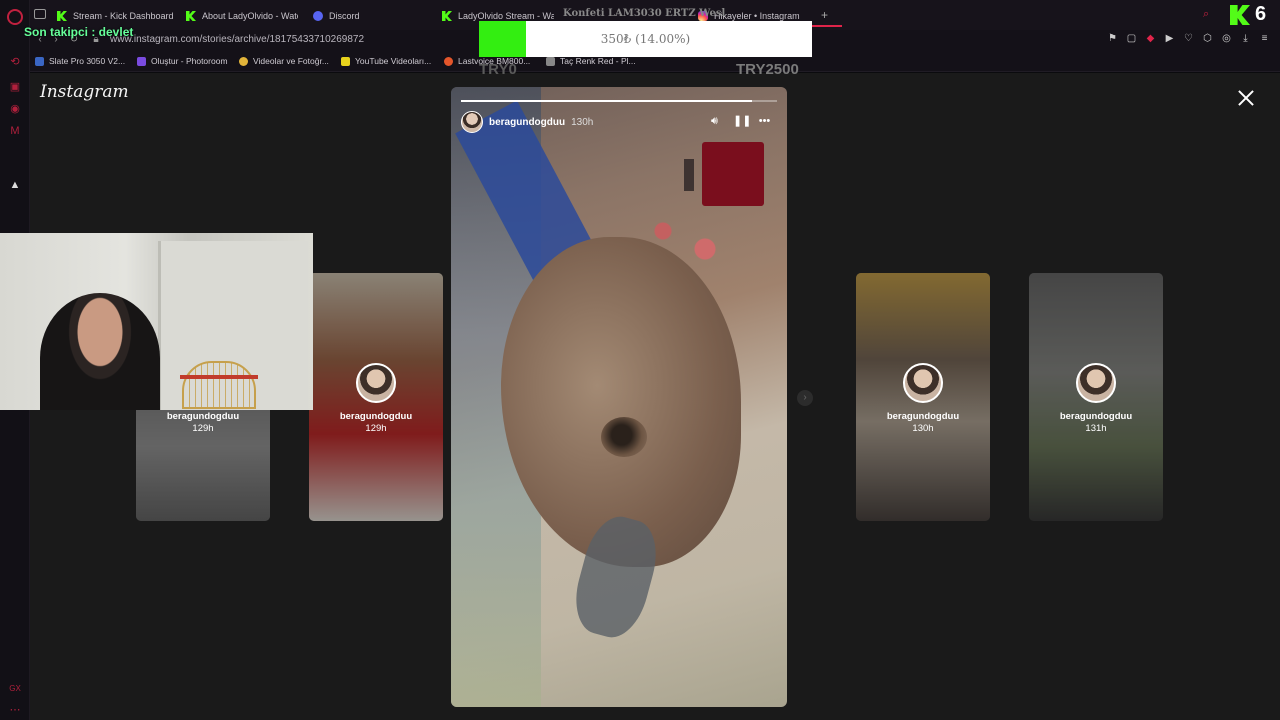 Image resolution: width=1280 pixels, height=720 pixels. What do you see at coordinates (79, 32) in the screenshot?
I see `last-follower-overlay: Son takipci : devlet` at bounding box center [79, 32].